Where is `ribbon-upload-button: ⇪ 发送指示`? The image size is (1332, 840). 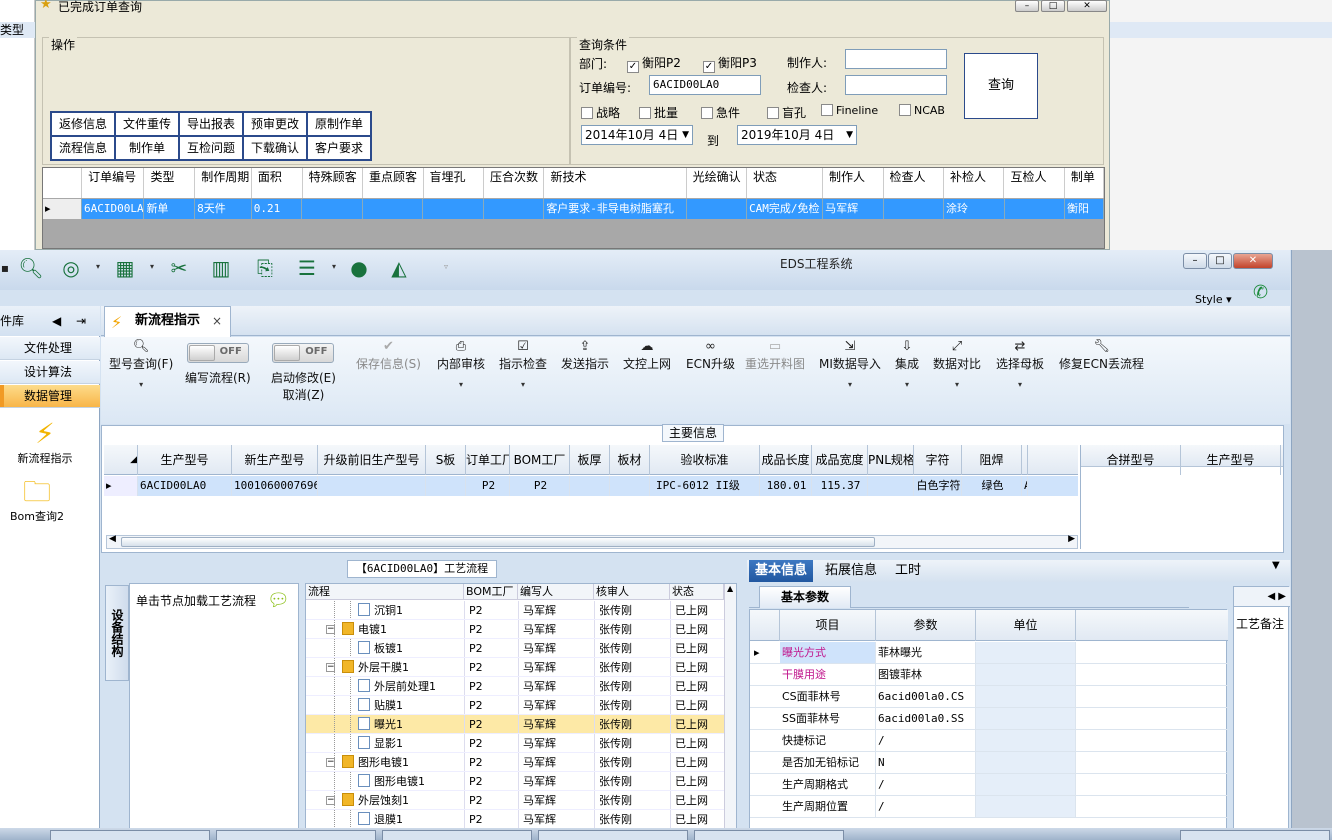
ribbon-upload-button: ⇪ 发送指示 is located at coordinates (585, 355).